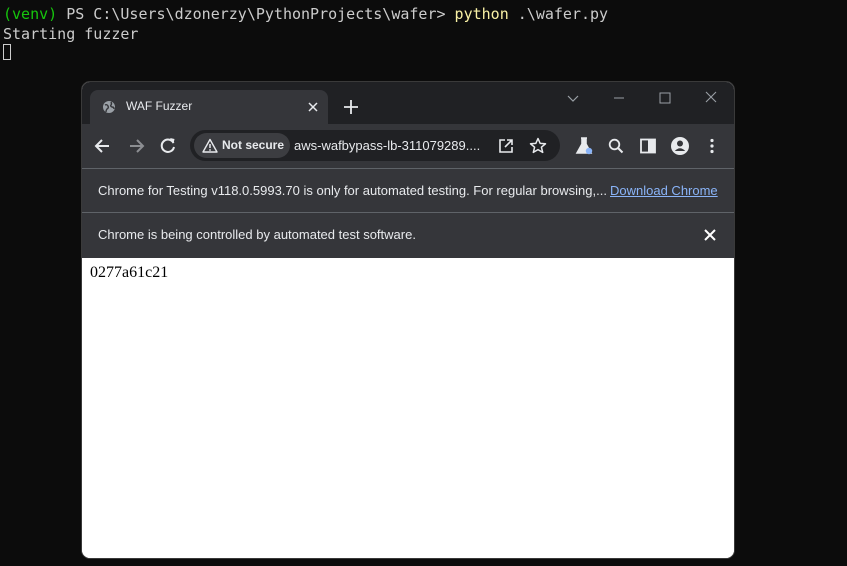 Image resolution: width=847 pixels, height=566 pixels. I want to click on back-arrow-icon, so click(103, 146).